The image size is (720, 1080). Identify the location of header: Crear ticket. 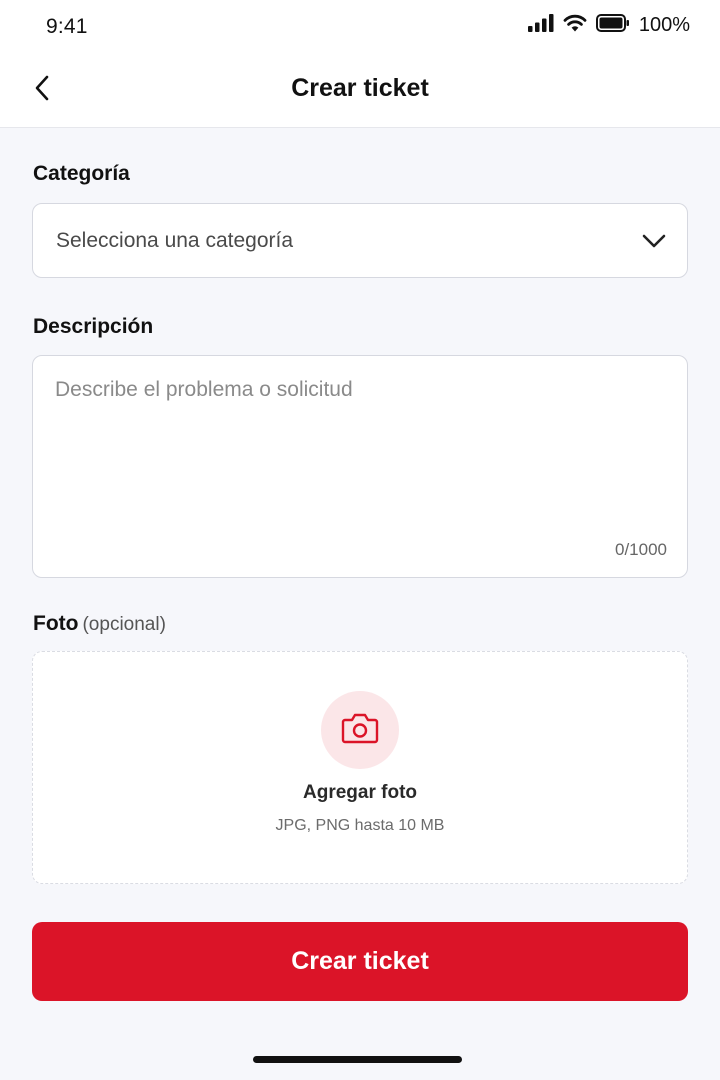
(360, 91).